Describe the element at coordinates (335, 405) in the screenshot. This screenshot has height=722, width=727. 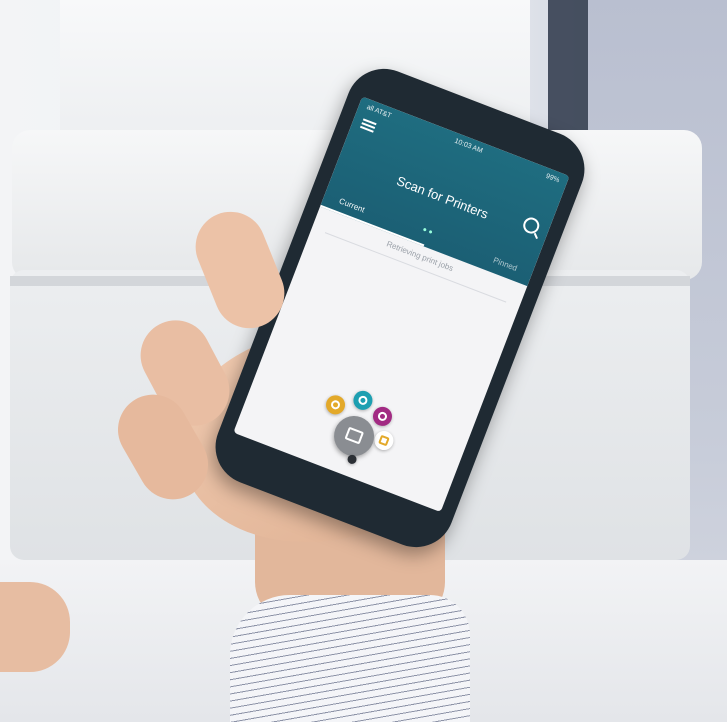
I see `fab-copy-icon` at that location.